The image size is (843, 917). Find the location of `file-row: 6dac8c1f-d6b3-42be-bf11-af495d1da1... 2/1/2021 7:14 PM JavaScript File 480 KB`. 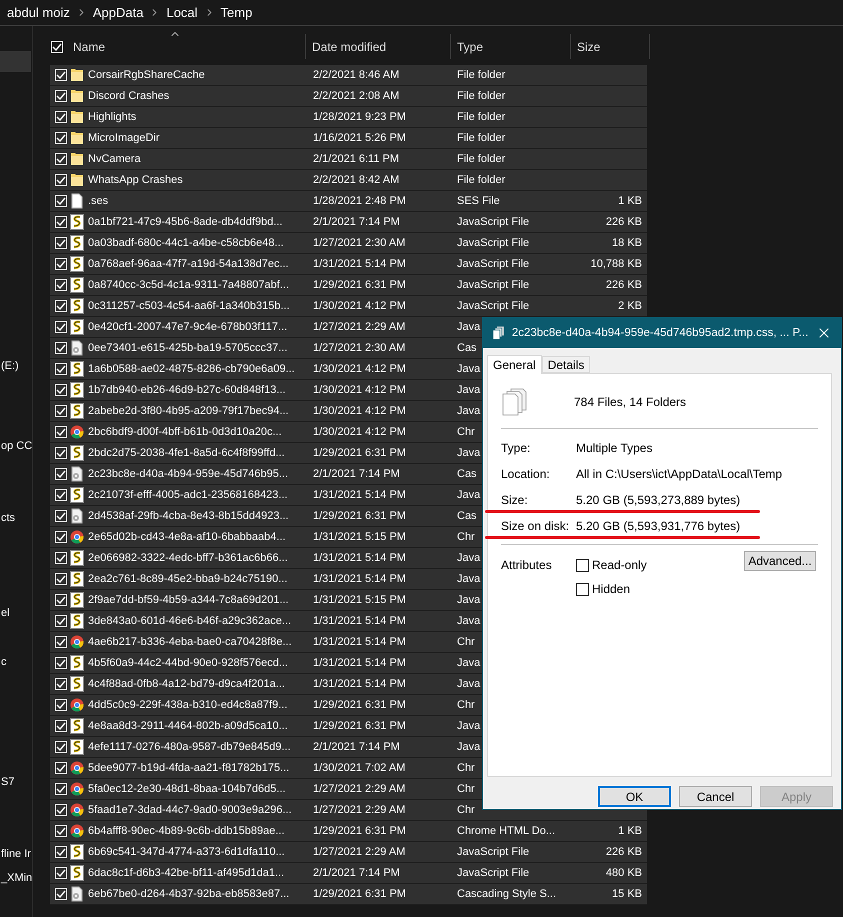

file-row: 6dac8c1f-d6b3-42be-bf11-af495d1da1... 2/1/2021 7:14 PM JavaScript File 480 KB is located at coordinates (348, 873).